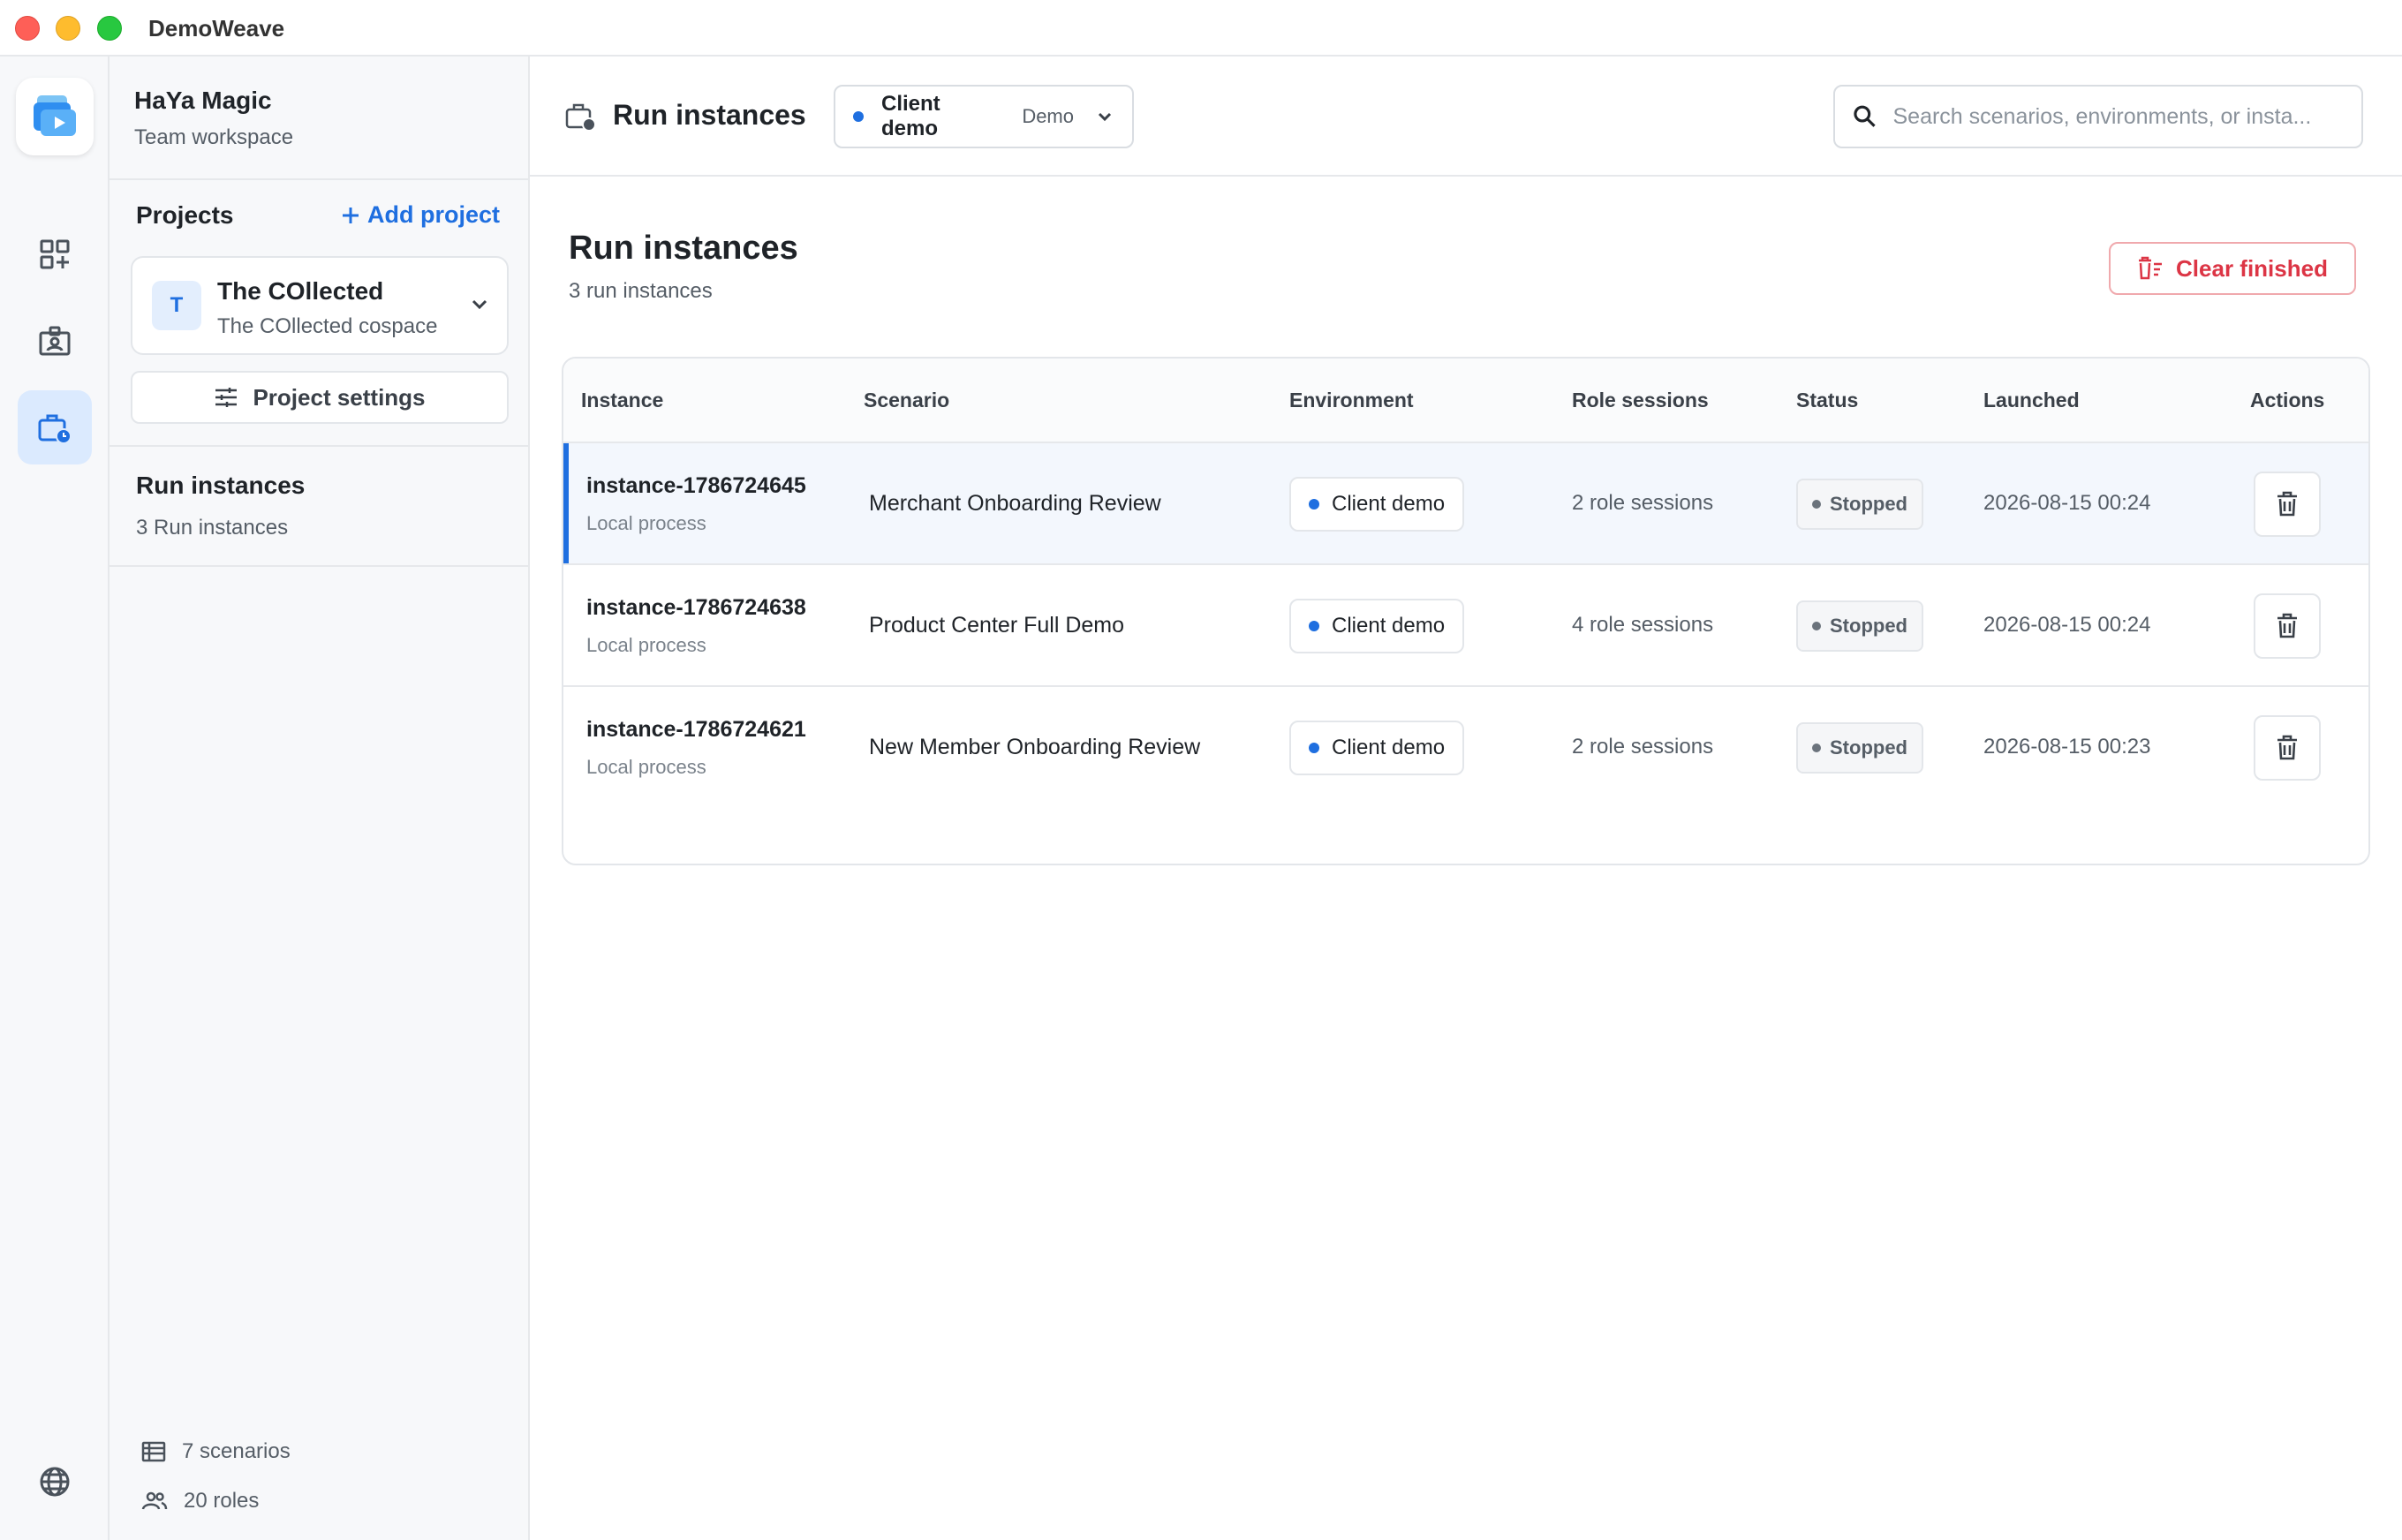 This screenshot has width=2402, height=1540. I want to click on top-bar: Run instances Client demo Demo, so click(1466, 117).